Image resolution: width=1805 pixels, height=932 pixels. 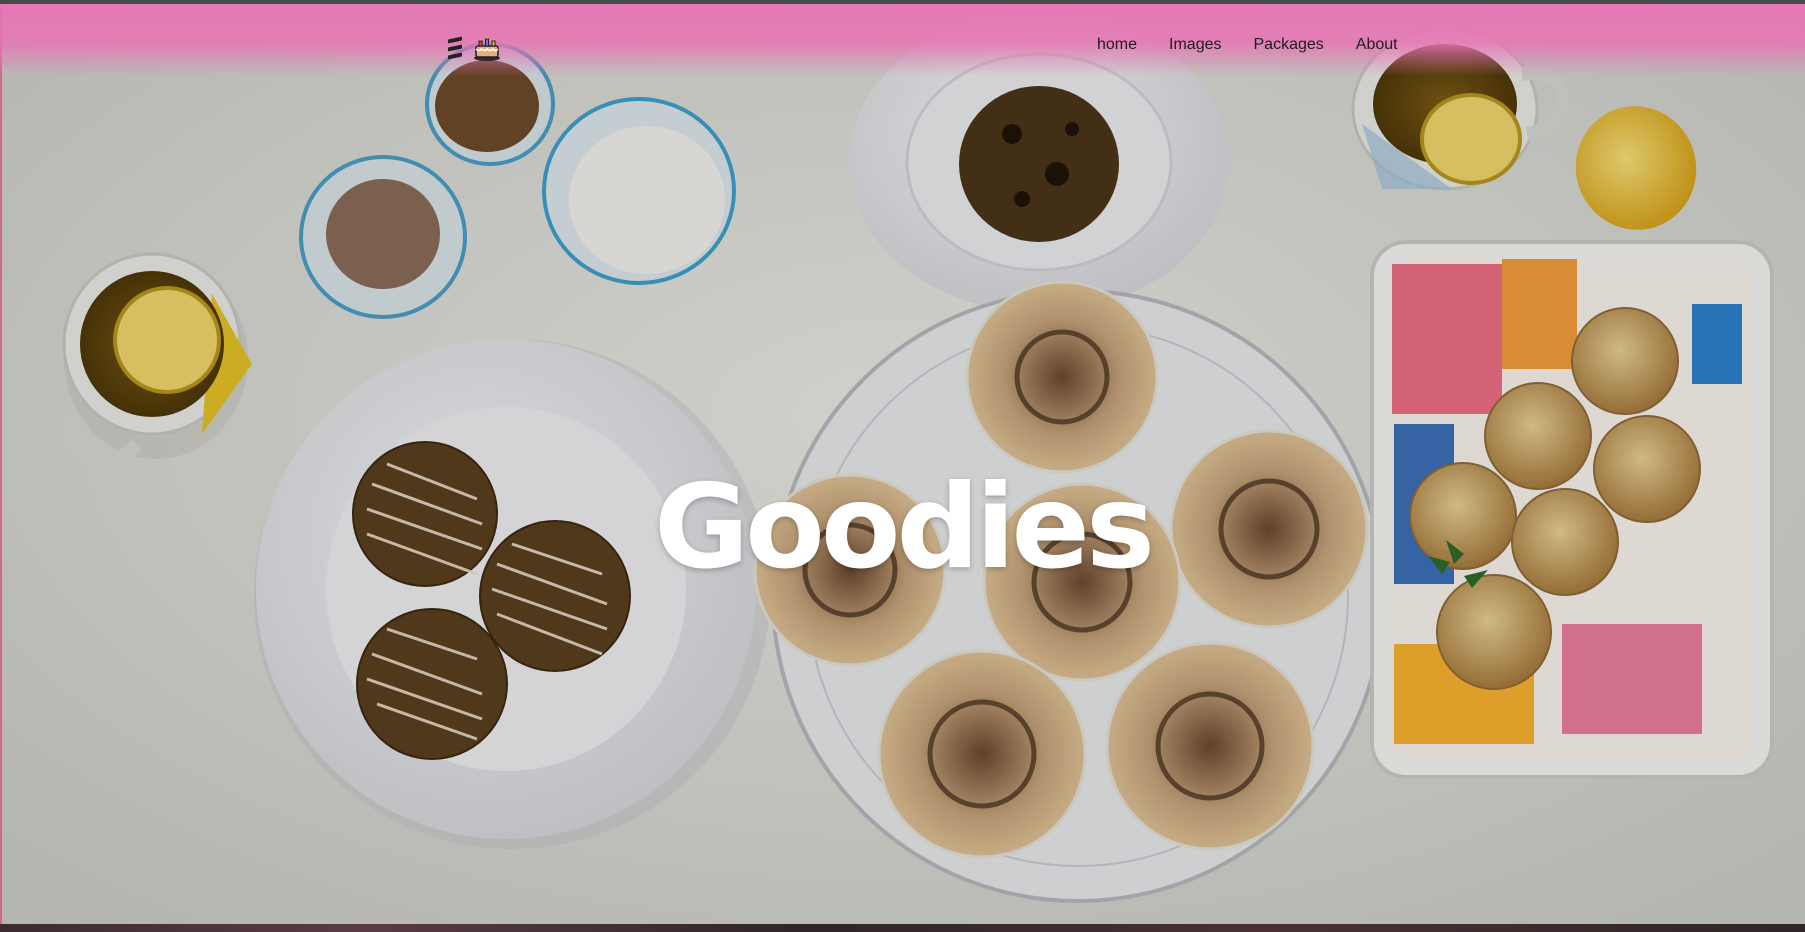 I want to click on menu-icon, so click(x=455, y=48).